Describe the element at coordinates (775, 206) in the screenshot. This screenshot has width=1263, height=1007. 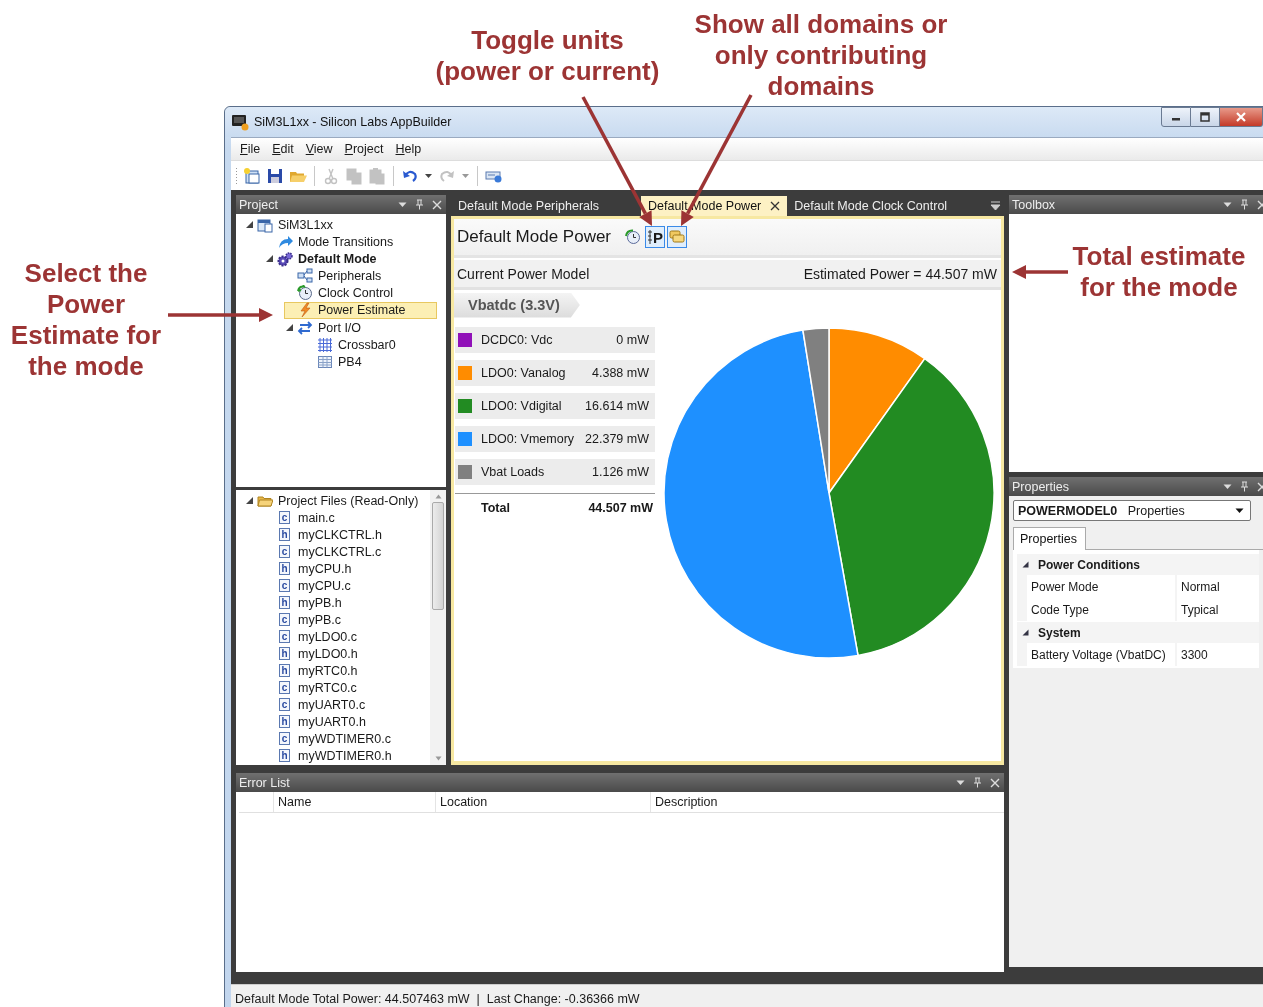
I see `close-icon` at that location.